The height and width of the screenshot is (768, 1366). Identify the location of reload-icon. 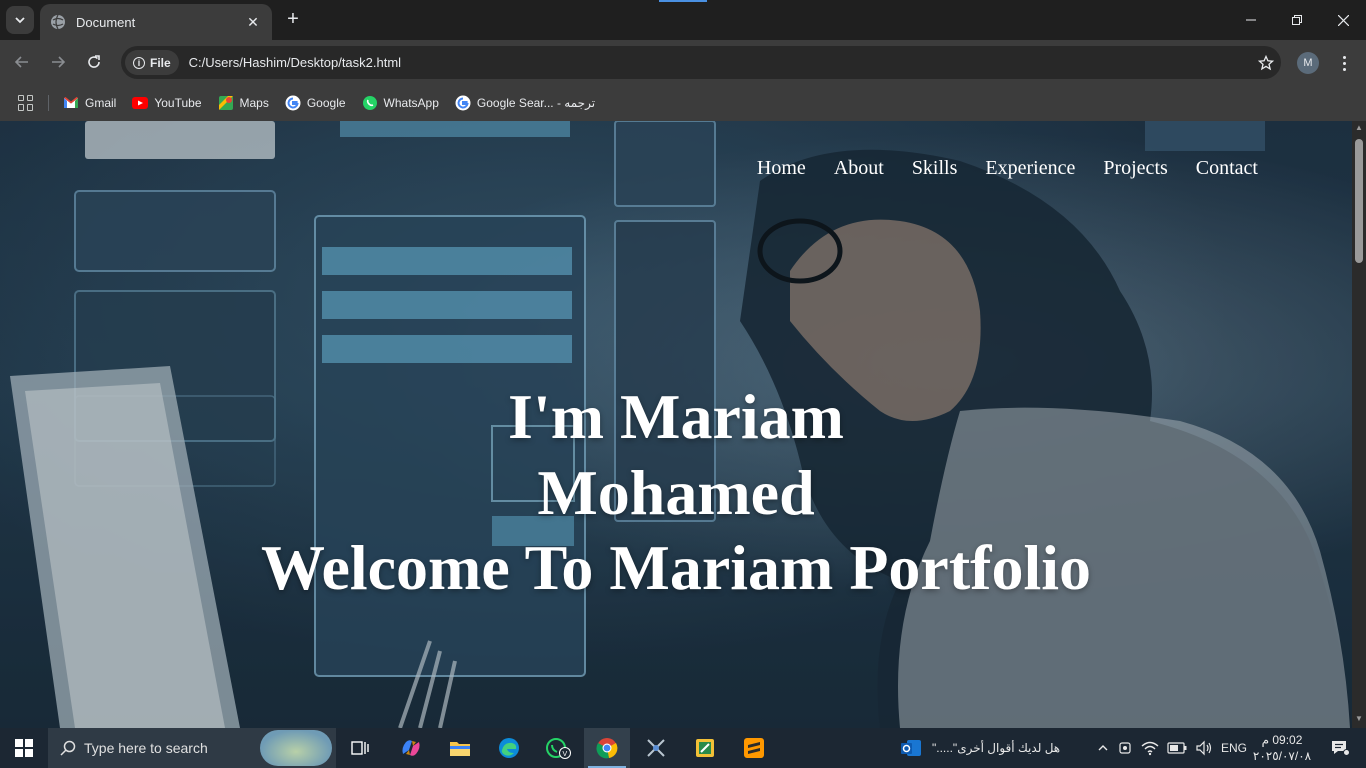
(94, 61).